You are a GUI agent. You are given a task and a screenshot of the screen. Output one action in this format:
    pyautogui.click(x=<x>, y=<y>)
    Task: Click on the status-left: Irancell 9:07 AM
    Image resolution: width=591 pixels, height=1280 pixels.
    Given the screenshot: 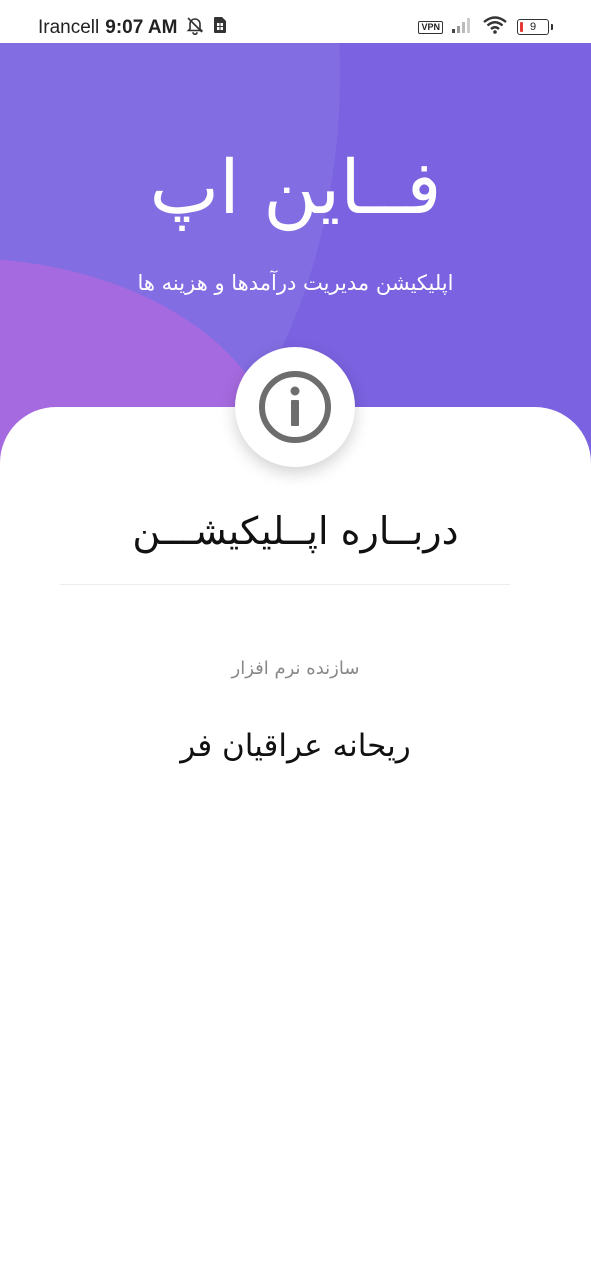 What is the action you would take?
    pyautogui.click(x=136, y=28)
    